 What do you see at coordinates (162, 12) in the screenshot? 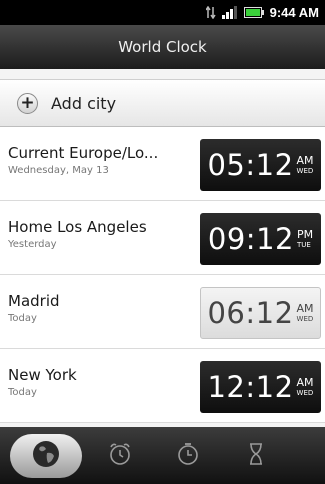
I see `status-bar: 9:44 AM` at bounding box center [162, 12].